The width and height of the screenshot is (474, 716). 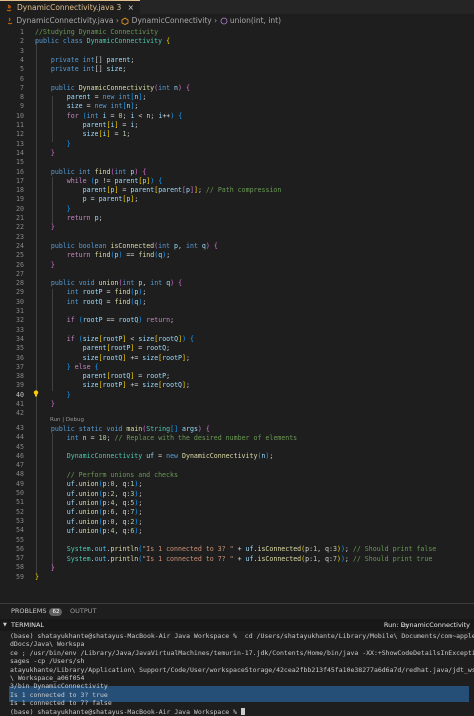 What do you see at coordinates (84, 218) in the screenshot?
I see `code-line: return p;` at bounding box center [84, 218].